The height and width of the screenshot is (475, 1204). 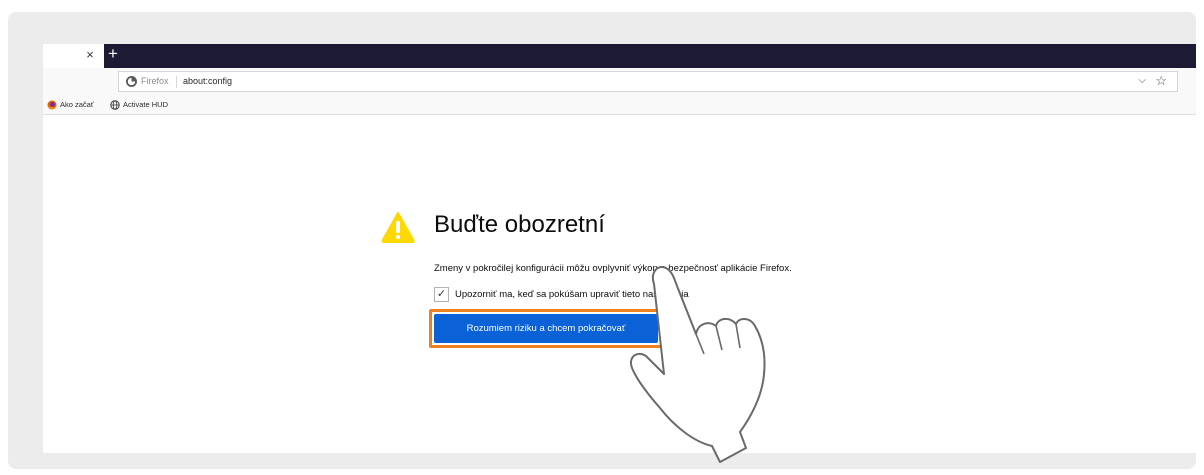 I want to click on navigation-toolbar: Firefox about:config ⌵ ☆, so click(x=619, y=82).